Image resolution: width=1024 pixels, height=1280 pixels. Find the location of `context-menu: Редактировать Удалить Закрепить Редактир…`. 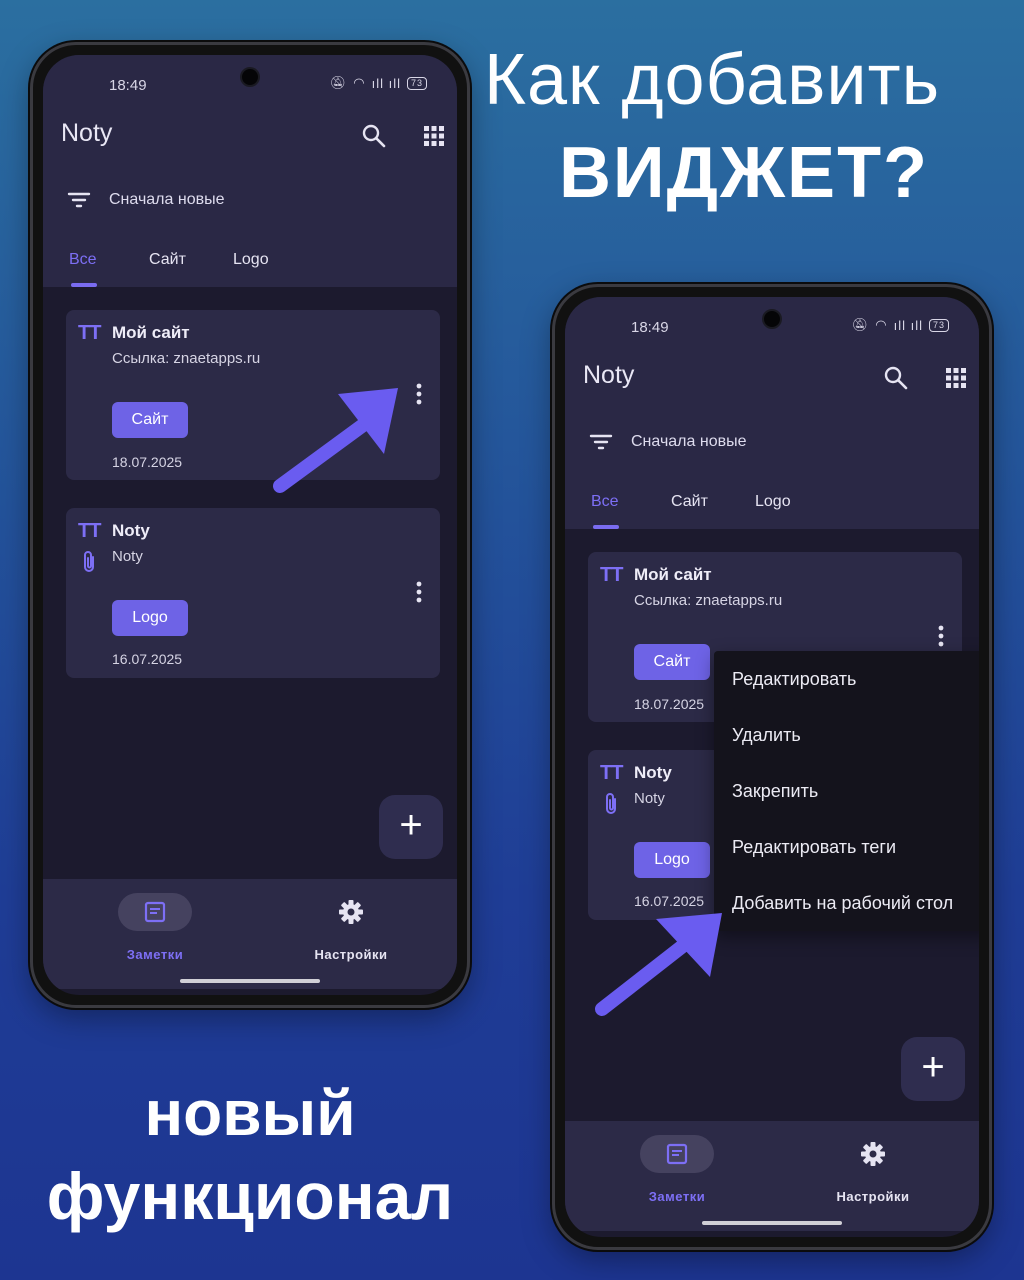

context-menu: Редактировать Удалить Закрепить Редактир… is located at coordinates (846, 791).